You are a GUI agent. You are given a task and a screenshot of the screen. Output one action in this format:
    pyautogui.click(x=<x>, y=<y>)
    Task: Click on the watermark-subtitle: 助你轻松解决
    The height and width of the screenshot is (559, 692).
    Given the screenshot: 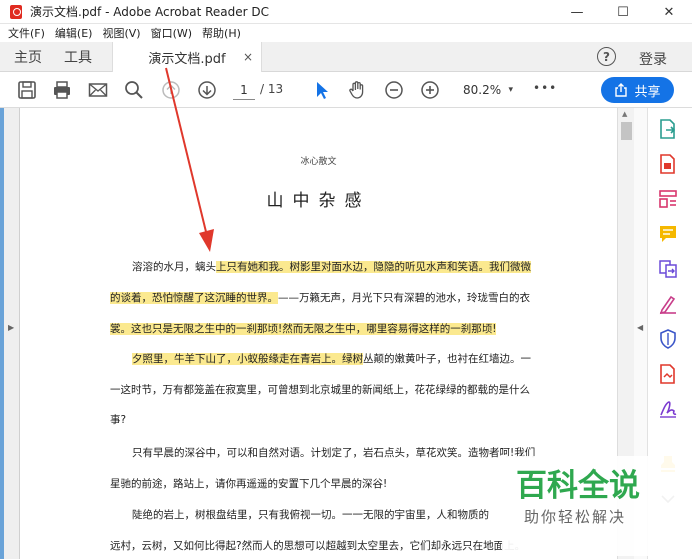 What is the action you would take?
    pyautogui.click(x=575, y=517)
    